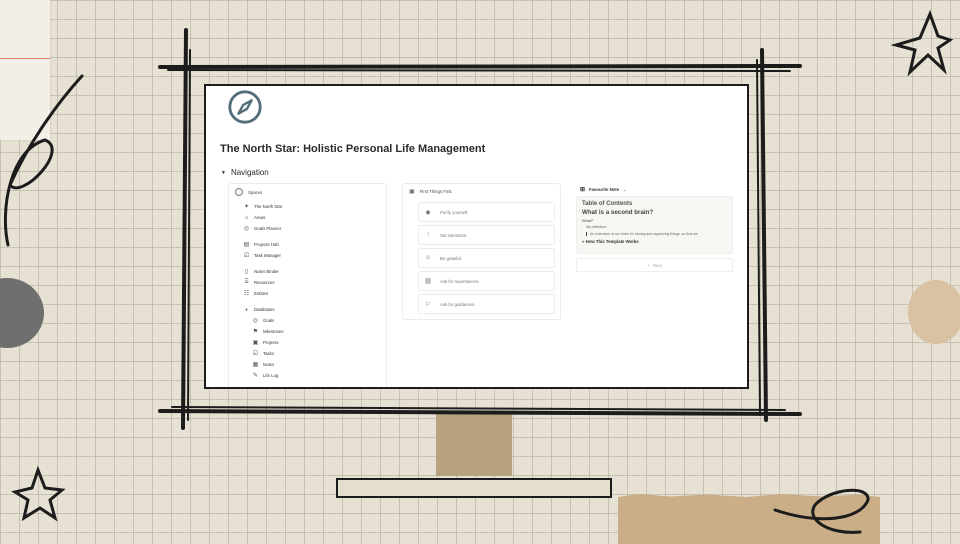 Image resolution: width=960 pixels, height=544 pixels. What do you see at coordinates (583, 241) in the screenshot?
I see `double-chevron-icon: »` at bounding box center [583, 241].